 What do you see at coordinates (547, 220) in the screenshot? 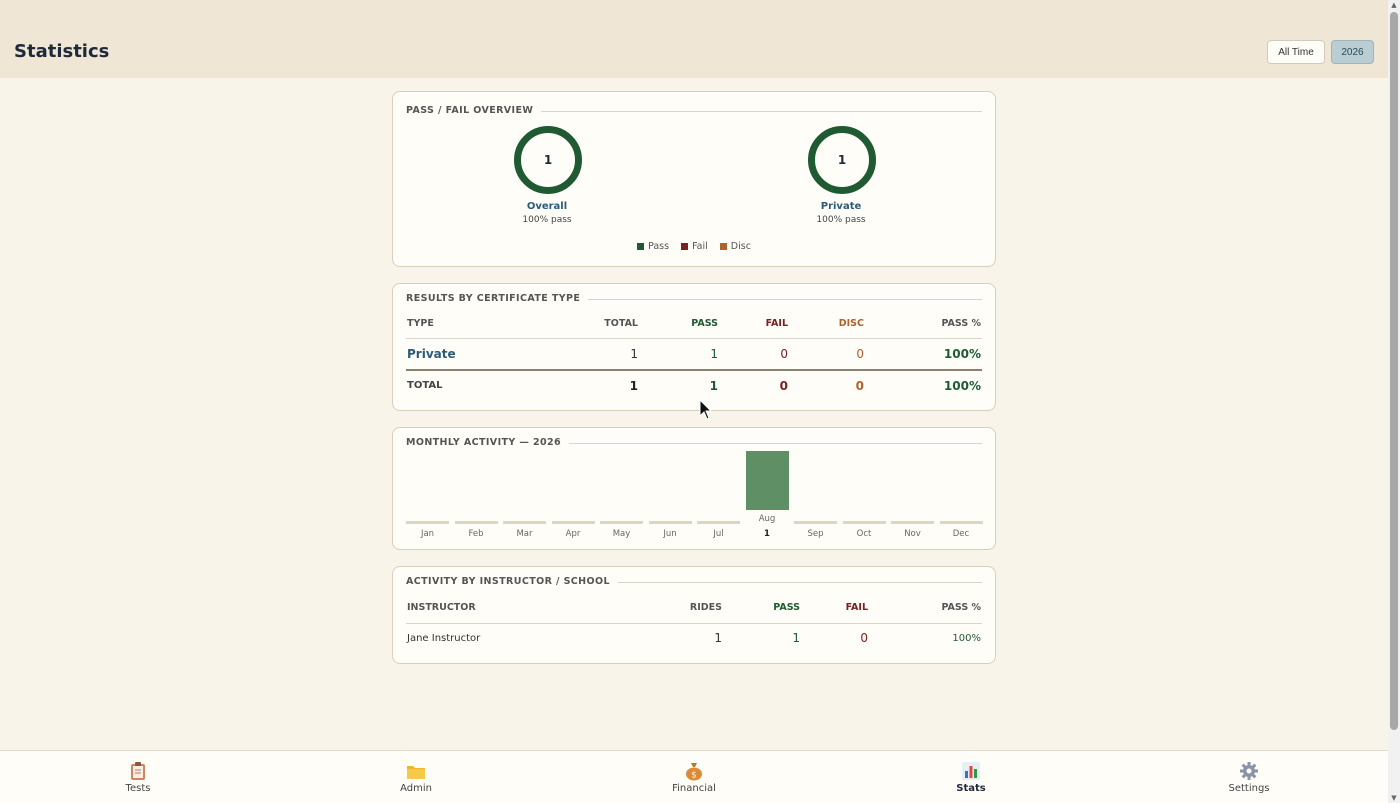
I see `overall-pass-rate: 100% pass` at bounding box center [547, 220].